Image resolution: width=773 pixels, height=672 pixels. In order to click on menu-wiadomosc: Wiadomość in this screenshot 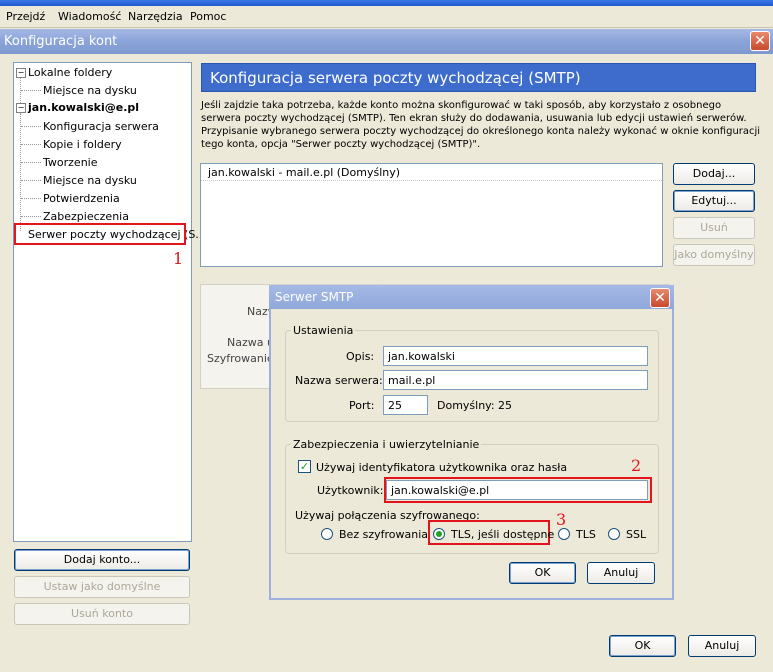, I will do `click(89, 16)`.